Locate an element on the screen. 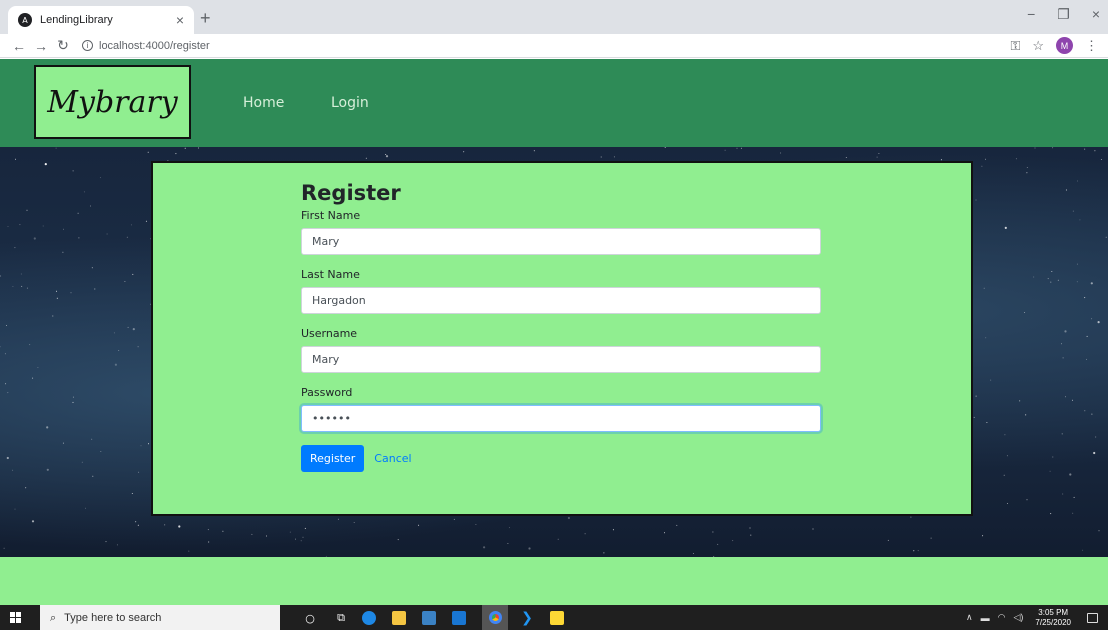 The width and height of the screenshot is (1108, 630). password-label: Password is located at coordinates (327, 392).